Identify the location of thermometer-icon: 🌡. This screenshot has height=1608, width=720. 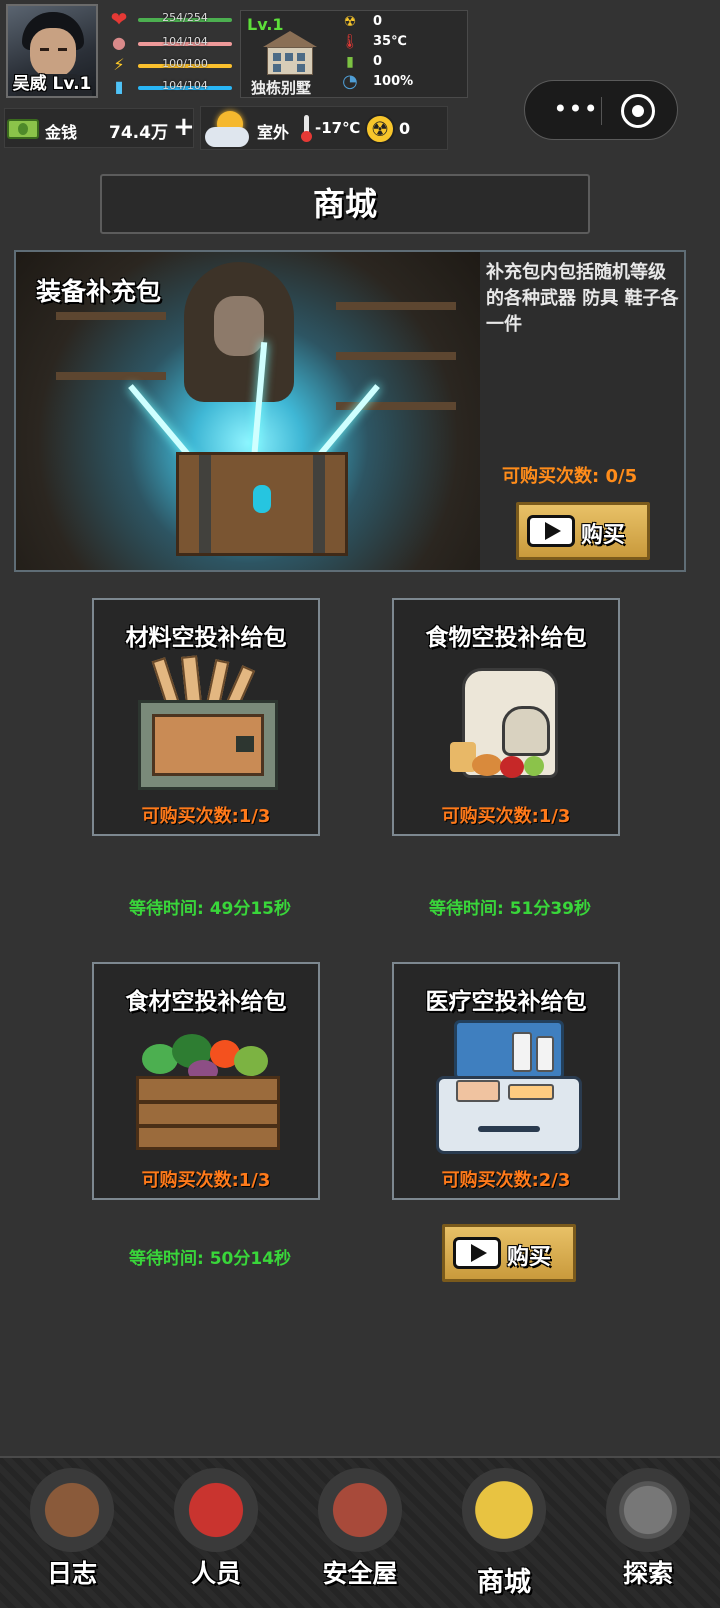
(350, 42).